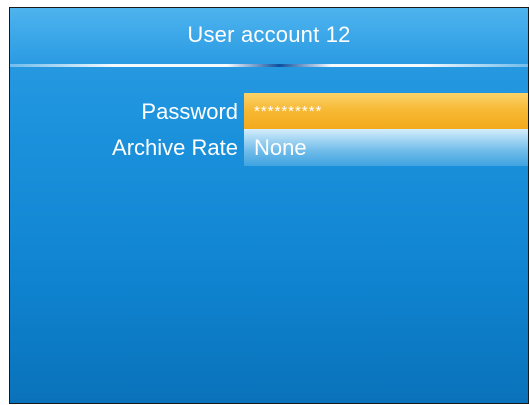 Image resolution: width=530 pixels, height=405 pixels. I want to click on archive-rate-row: Archive Rate None, so click(269, 147).